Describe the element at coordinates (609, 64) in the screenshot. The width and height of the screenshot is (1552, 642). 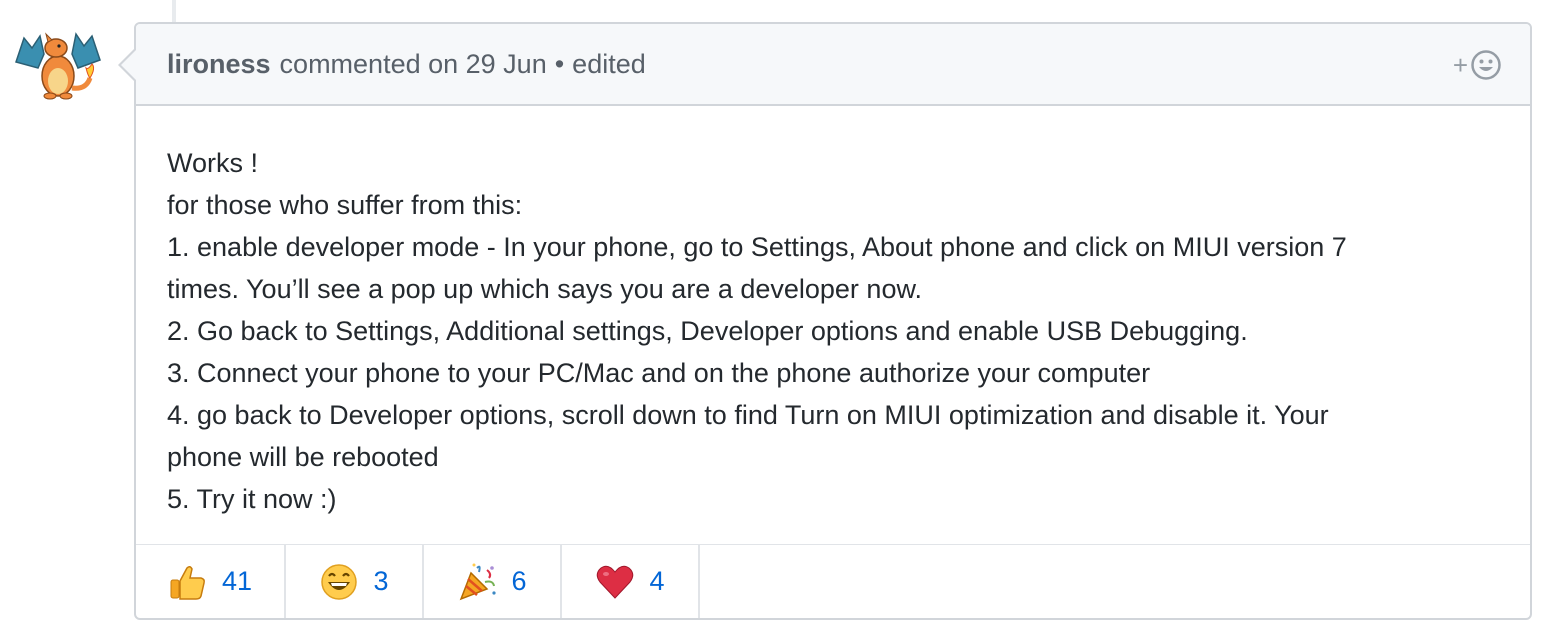
I see `edited-label: edited` at that location.